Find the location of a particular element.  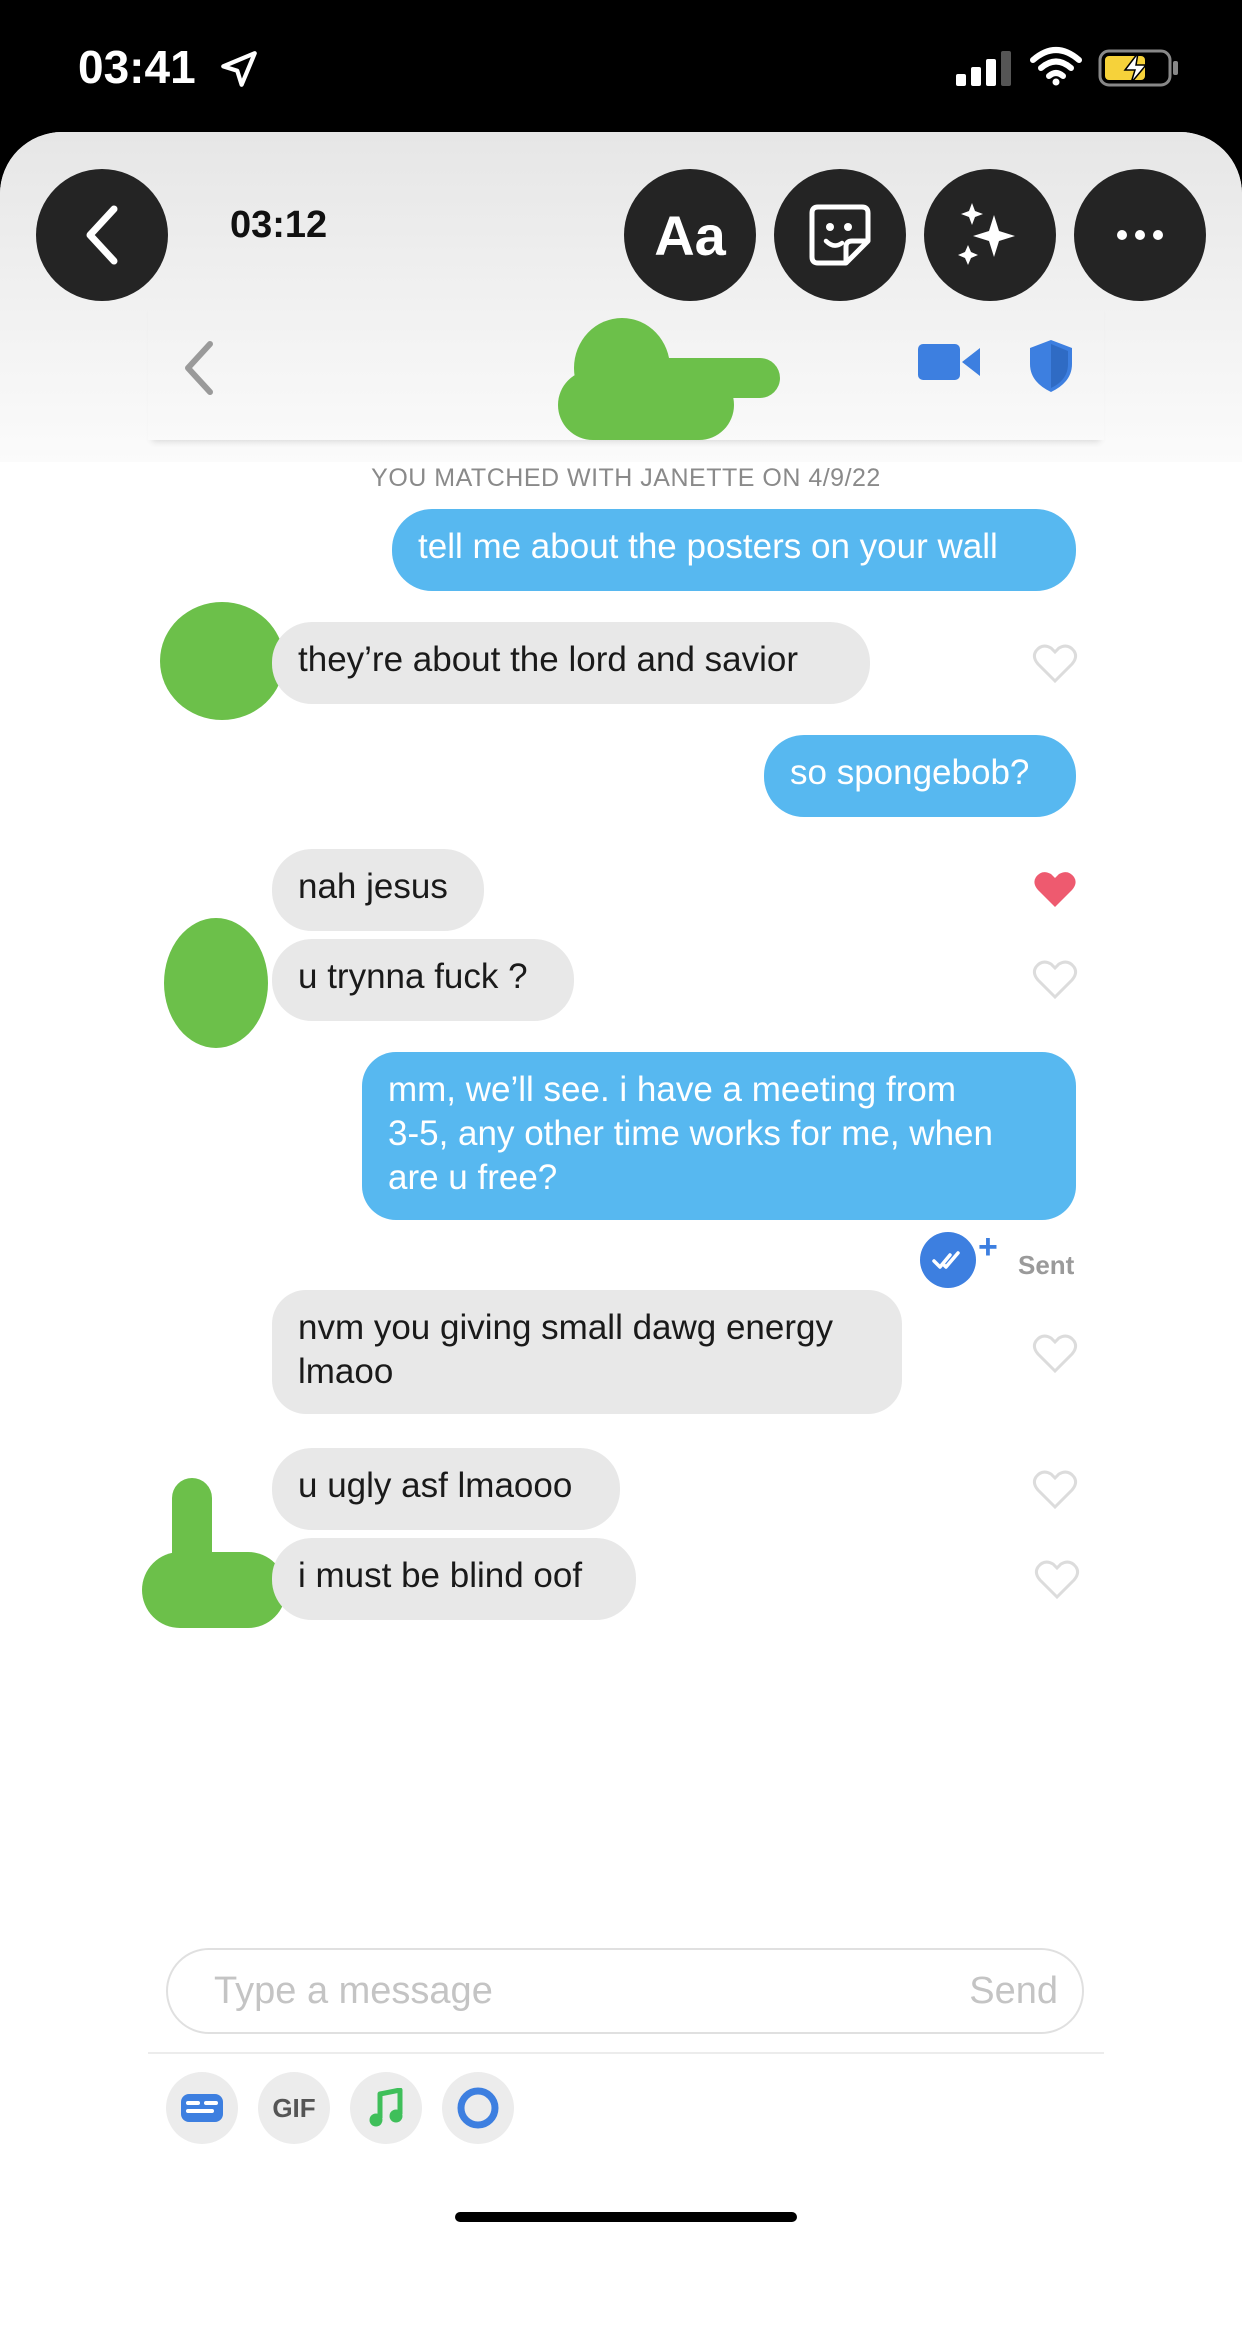

bitmoji-ring-button is located at coordinates (478, 2108).